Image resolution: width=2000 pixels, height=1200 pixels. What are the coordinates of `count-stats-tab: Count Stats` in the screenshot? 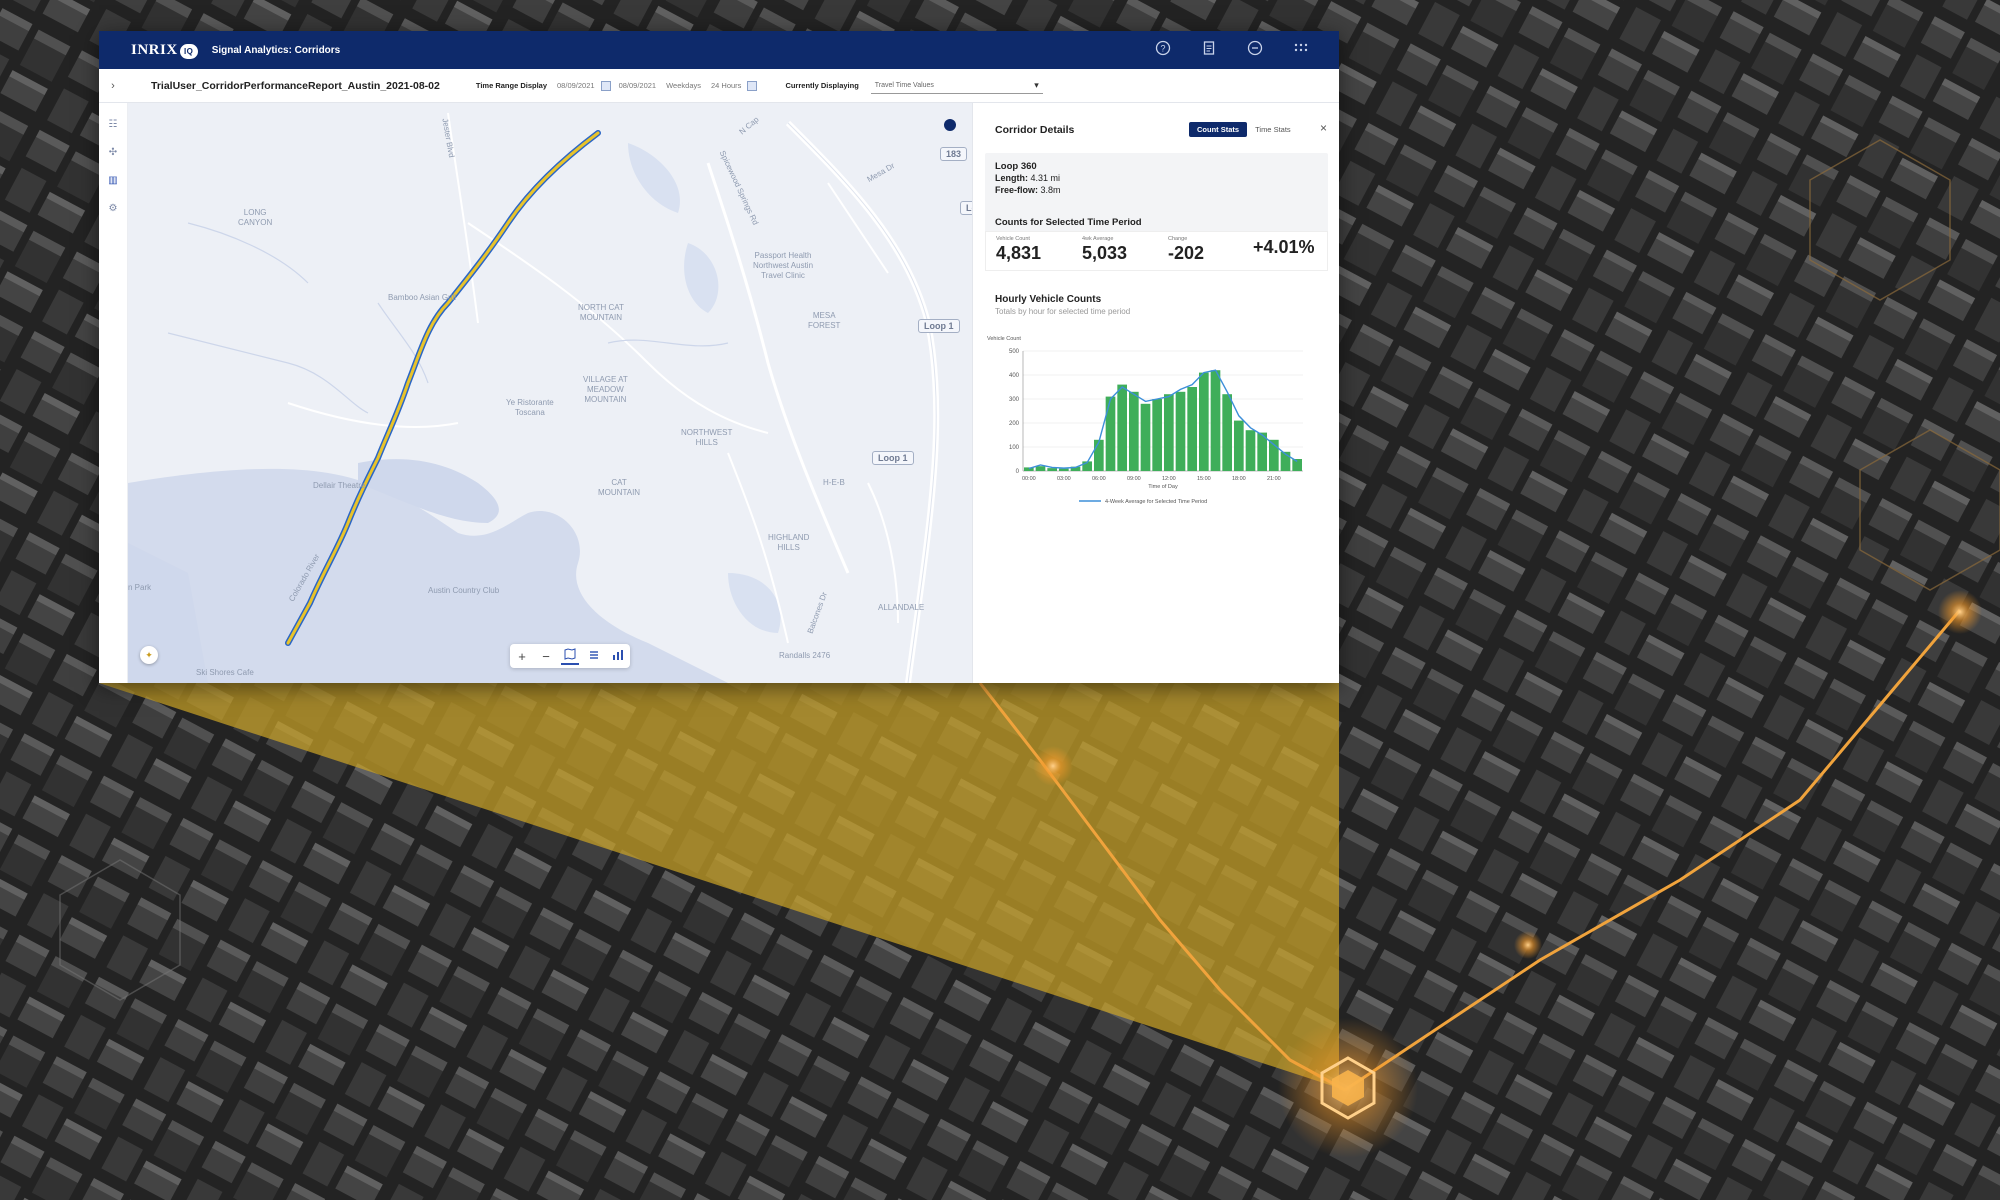 It's located at (1218, 129).